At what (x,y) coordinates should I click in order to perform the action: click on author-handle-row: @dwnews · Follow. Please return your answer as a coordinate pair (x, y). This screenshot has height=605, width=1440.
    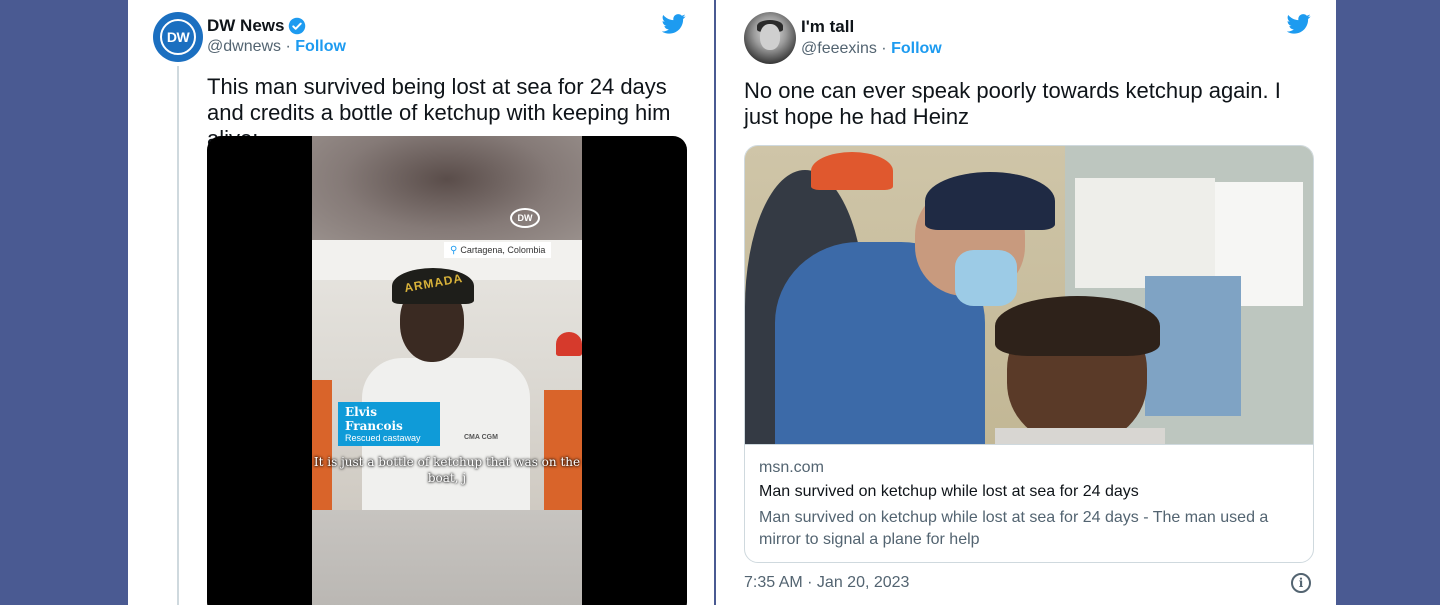
    Looking at the image, I should click on (276, 47).